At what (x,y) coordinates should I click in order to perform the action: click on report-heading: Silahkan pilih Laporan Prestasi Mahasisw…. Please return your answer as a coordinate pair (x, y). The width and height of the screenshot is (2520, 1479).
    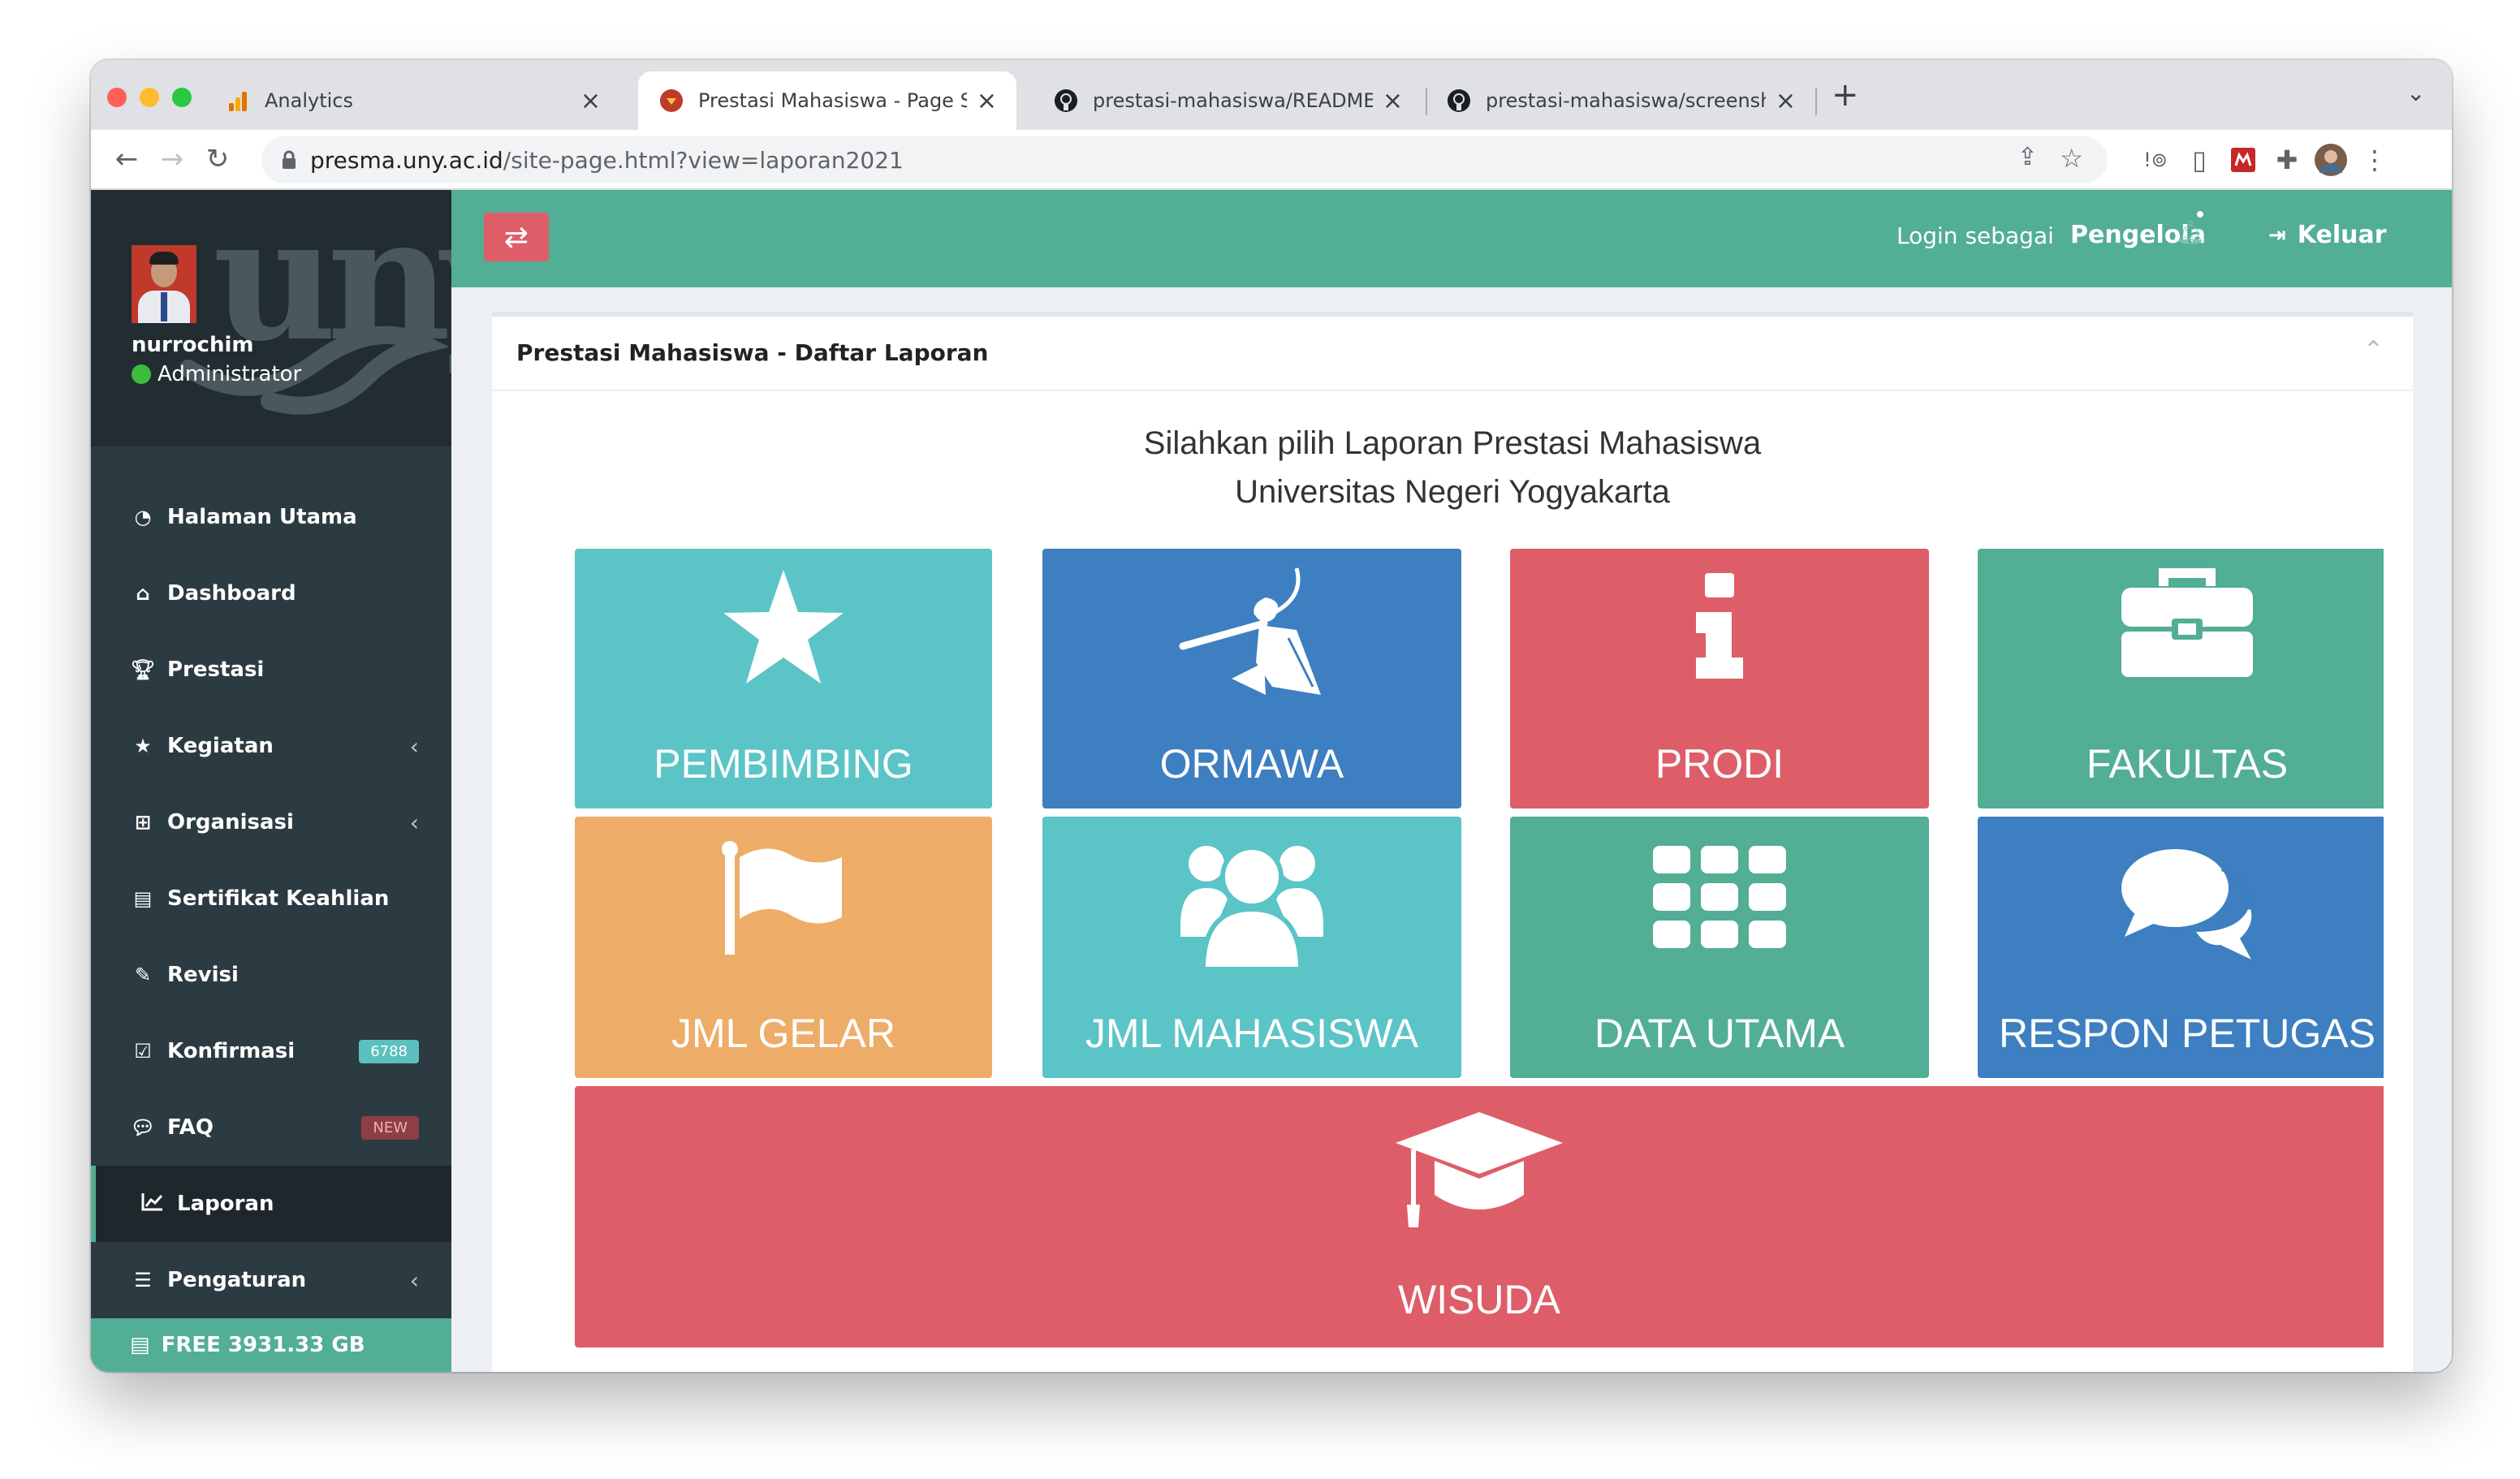
    Looking at the image, I should click on (1453, 468).